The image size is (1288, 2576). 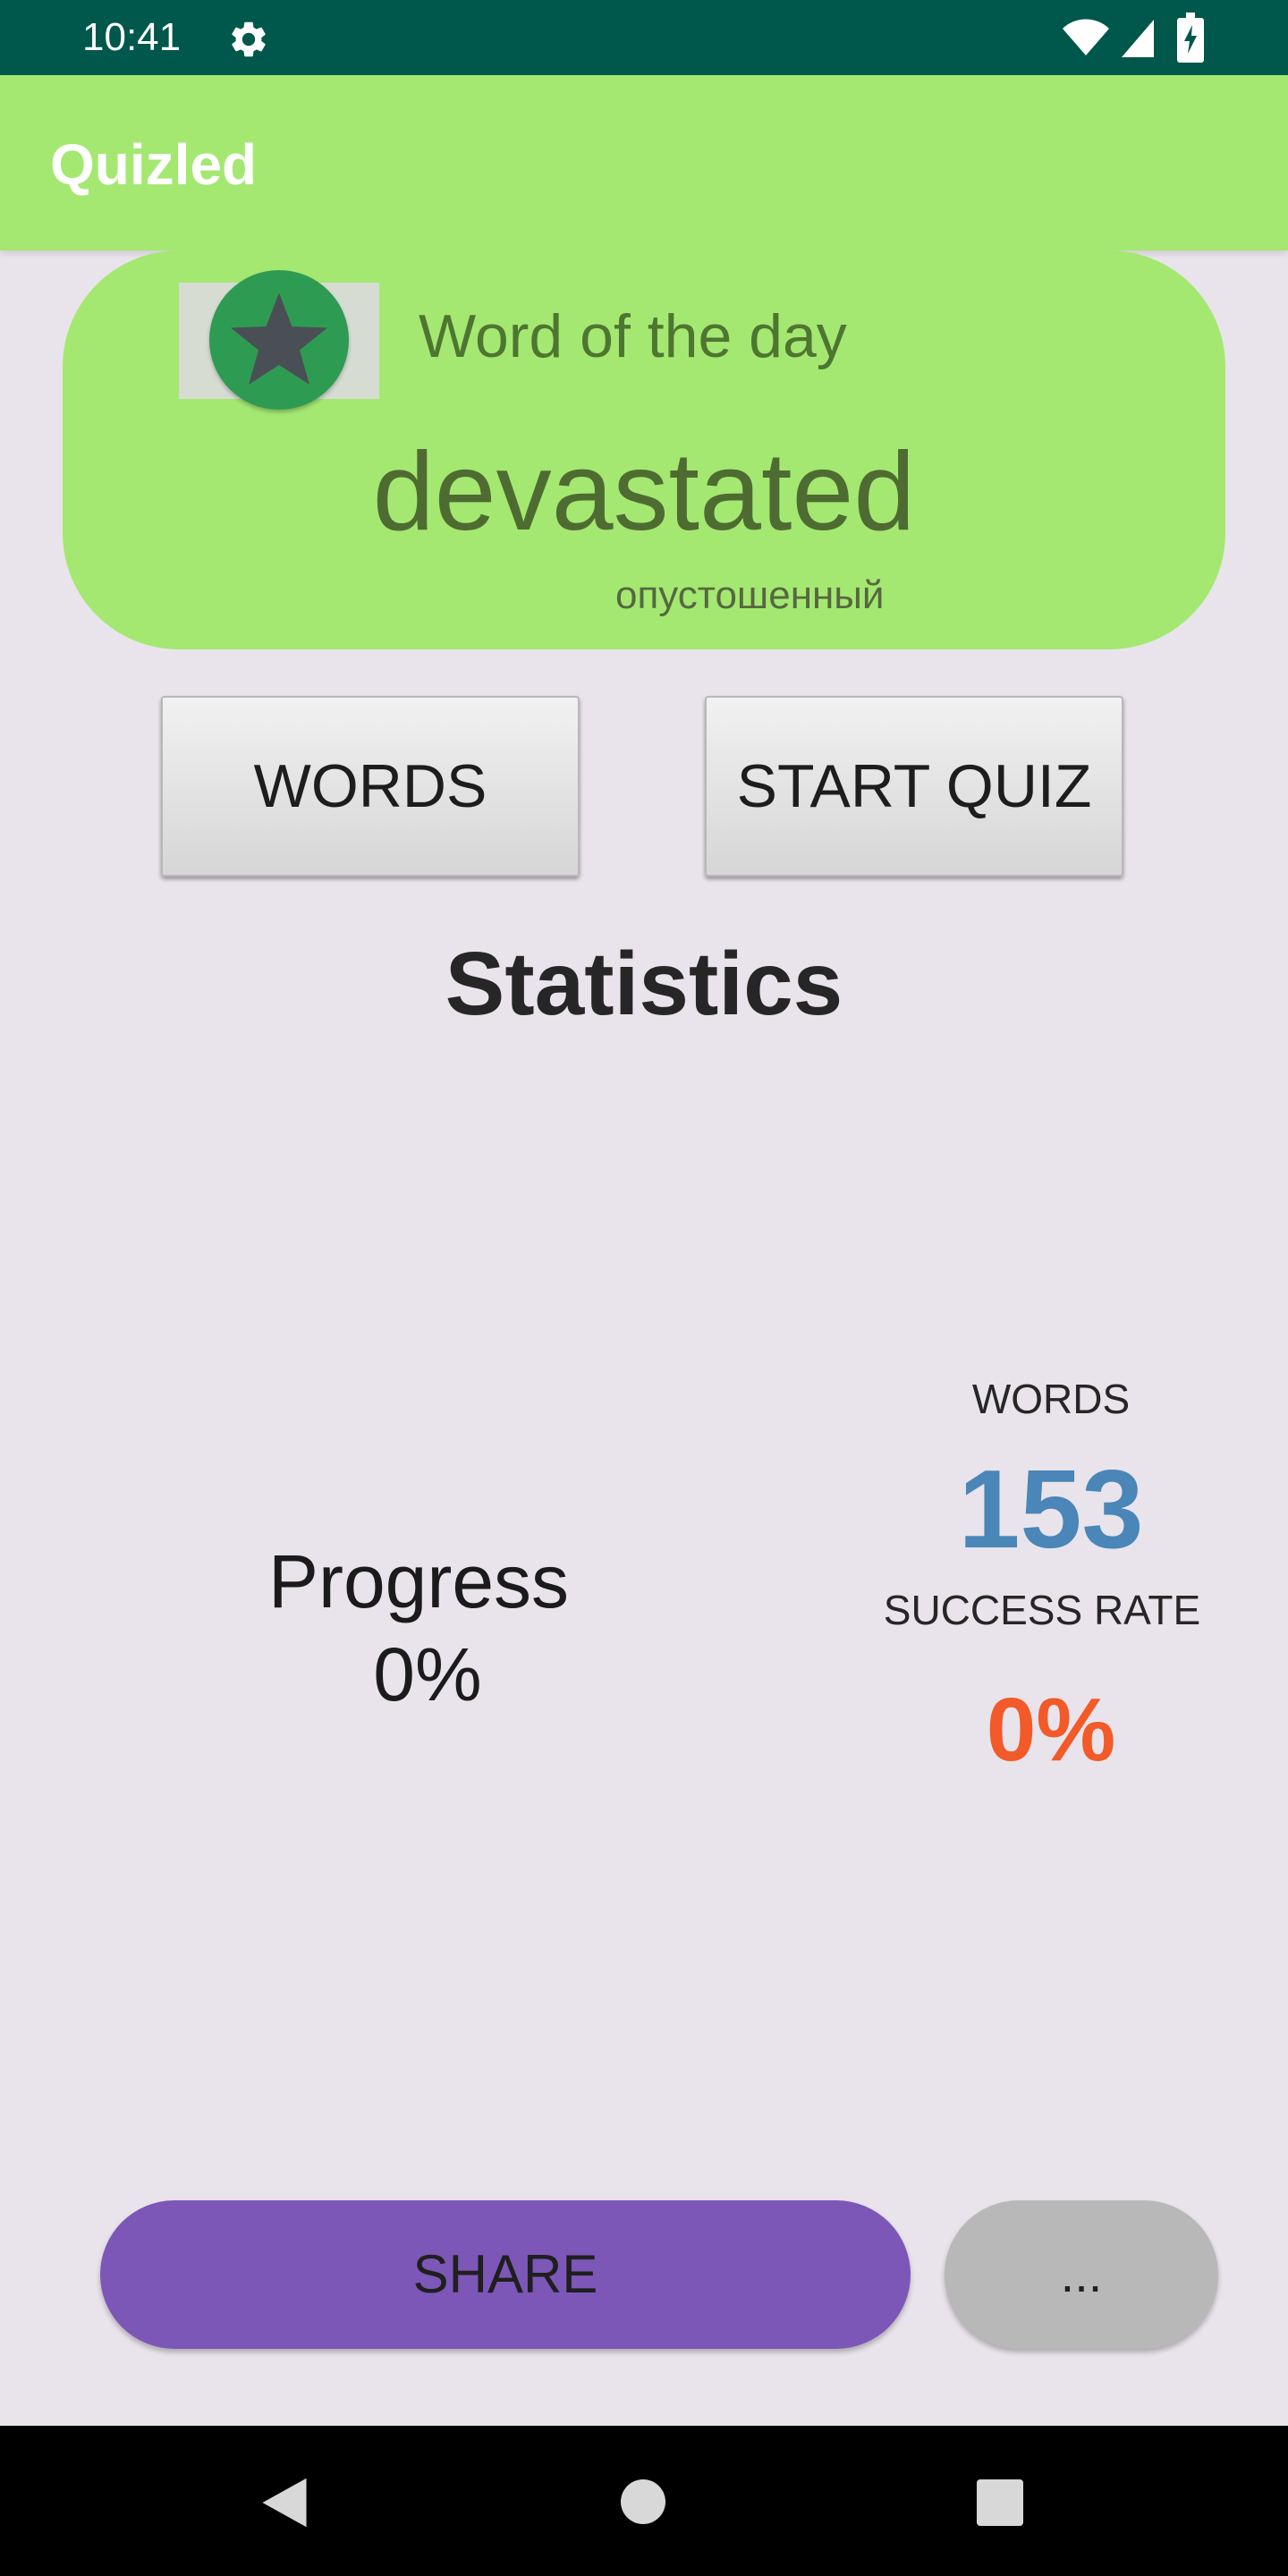 I want to click on word-of-the-day-card: Word of the day devastated опустошенный, so click(x=644, y=449).